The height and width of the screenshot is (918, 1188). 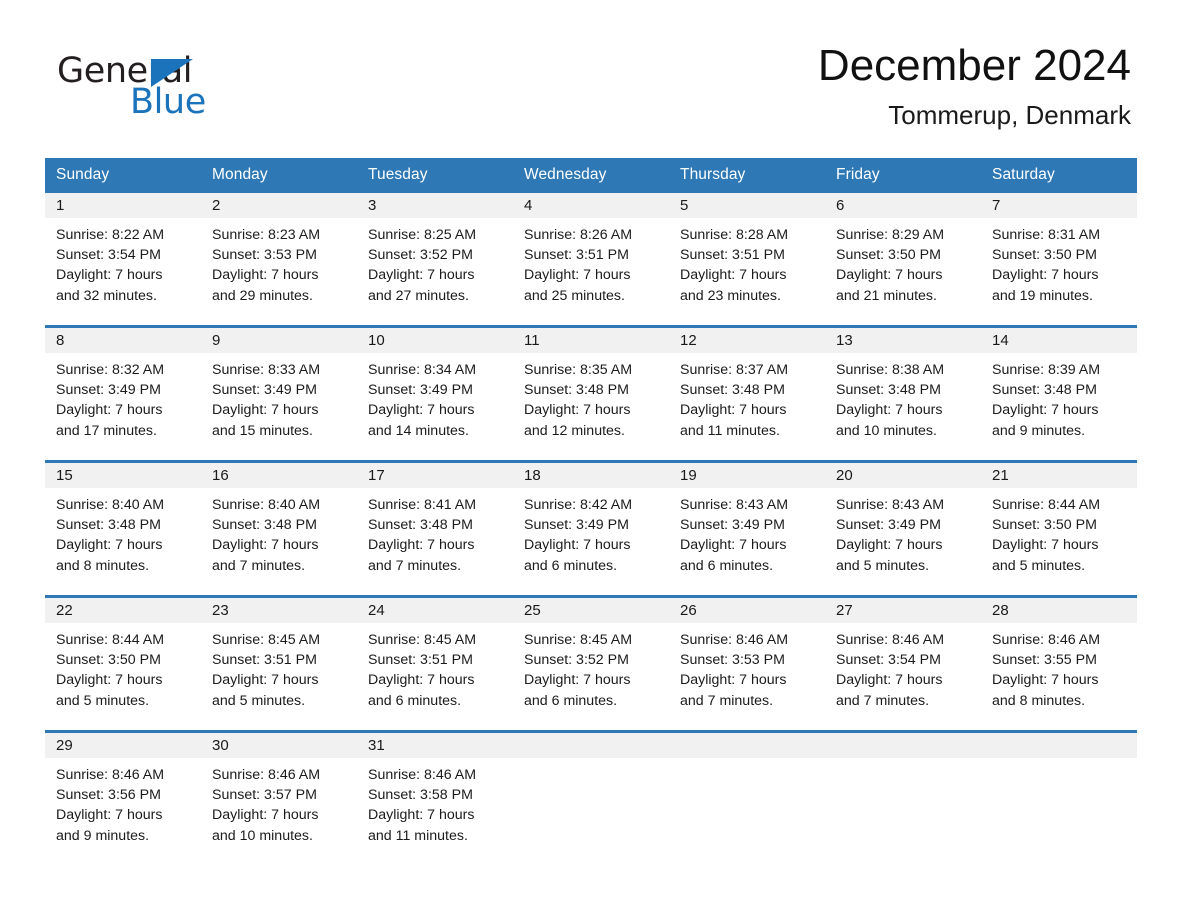 What do you see at coordinates (1059, 340) in the screenshot?
I see `day-number: 14` at bounding box center [1059, 340].